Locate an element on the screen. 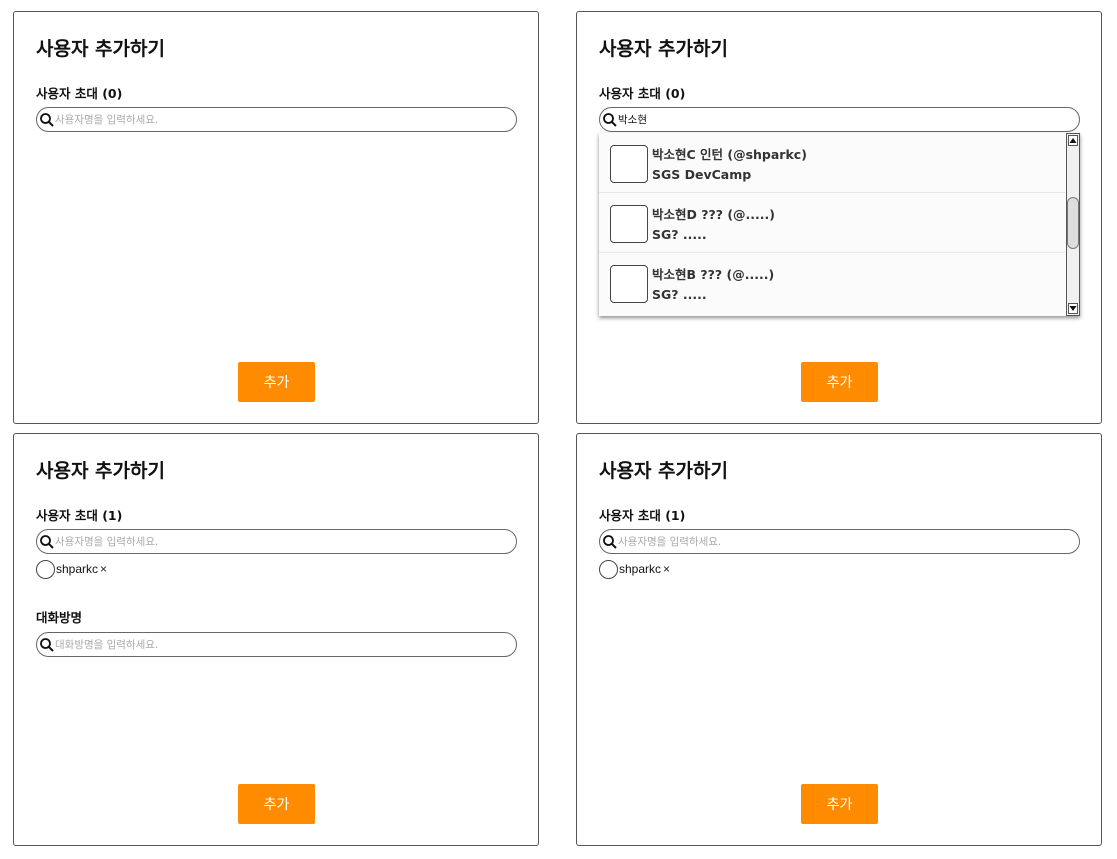 The image size is (1117, 859). room-name-box is located at coordinates (276, 644).